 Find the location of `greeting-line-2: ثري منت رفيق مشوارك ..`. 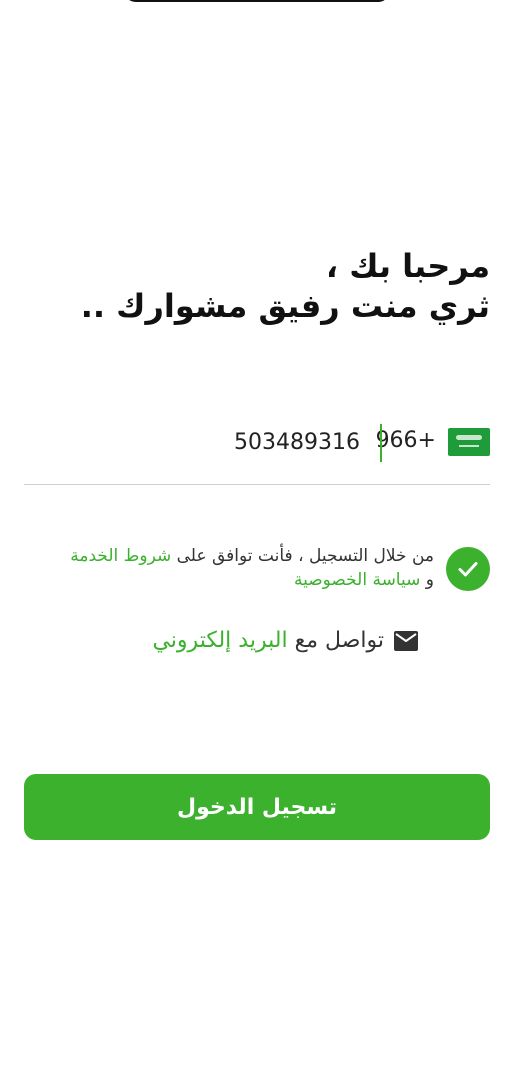

greeting-line-2: ثري منت رفيق مشوارك .. is located at coordinates (285, 306).